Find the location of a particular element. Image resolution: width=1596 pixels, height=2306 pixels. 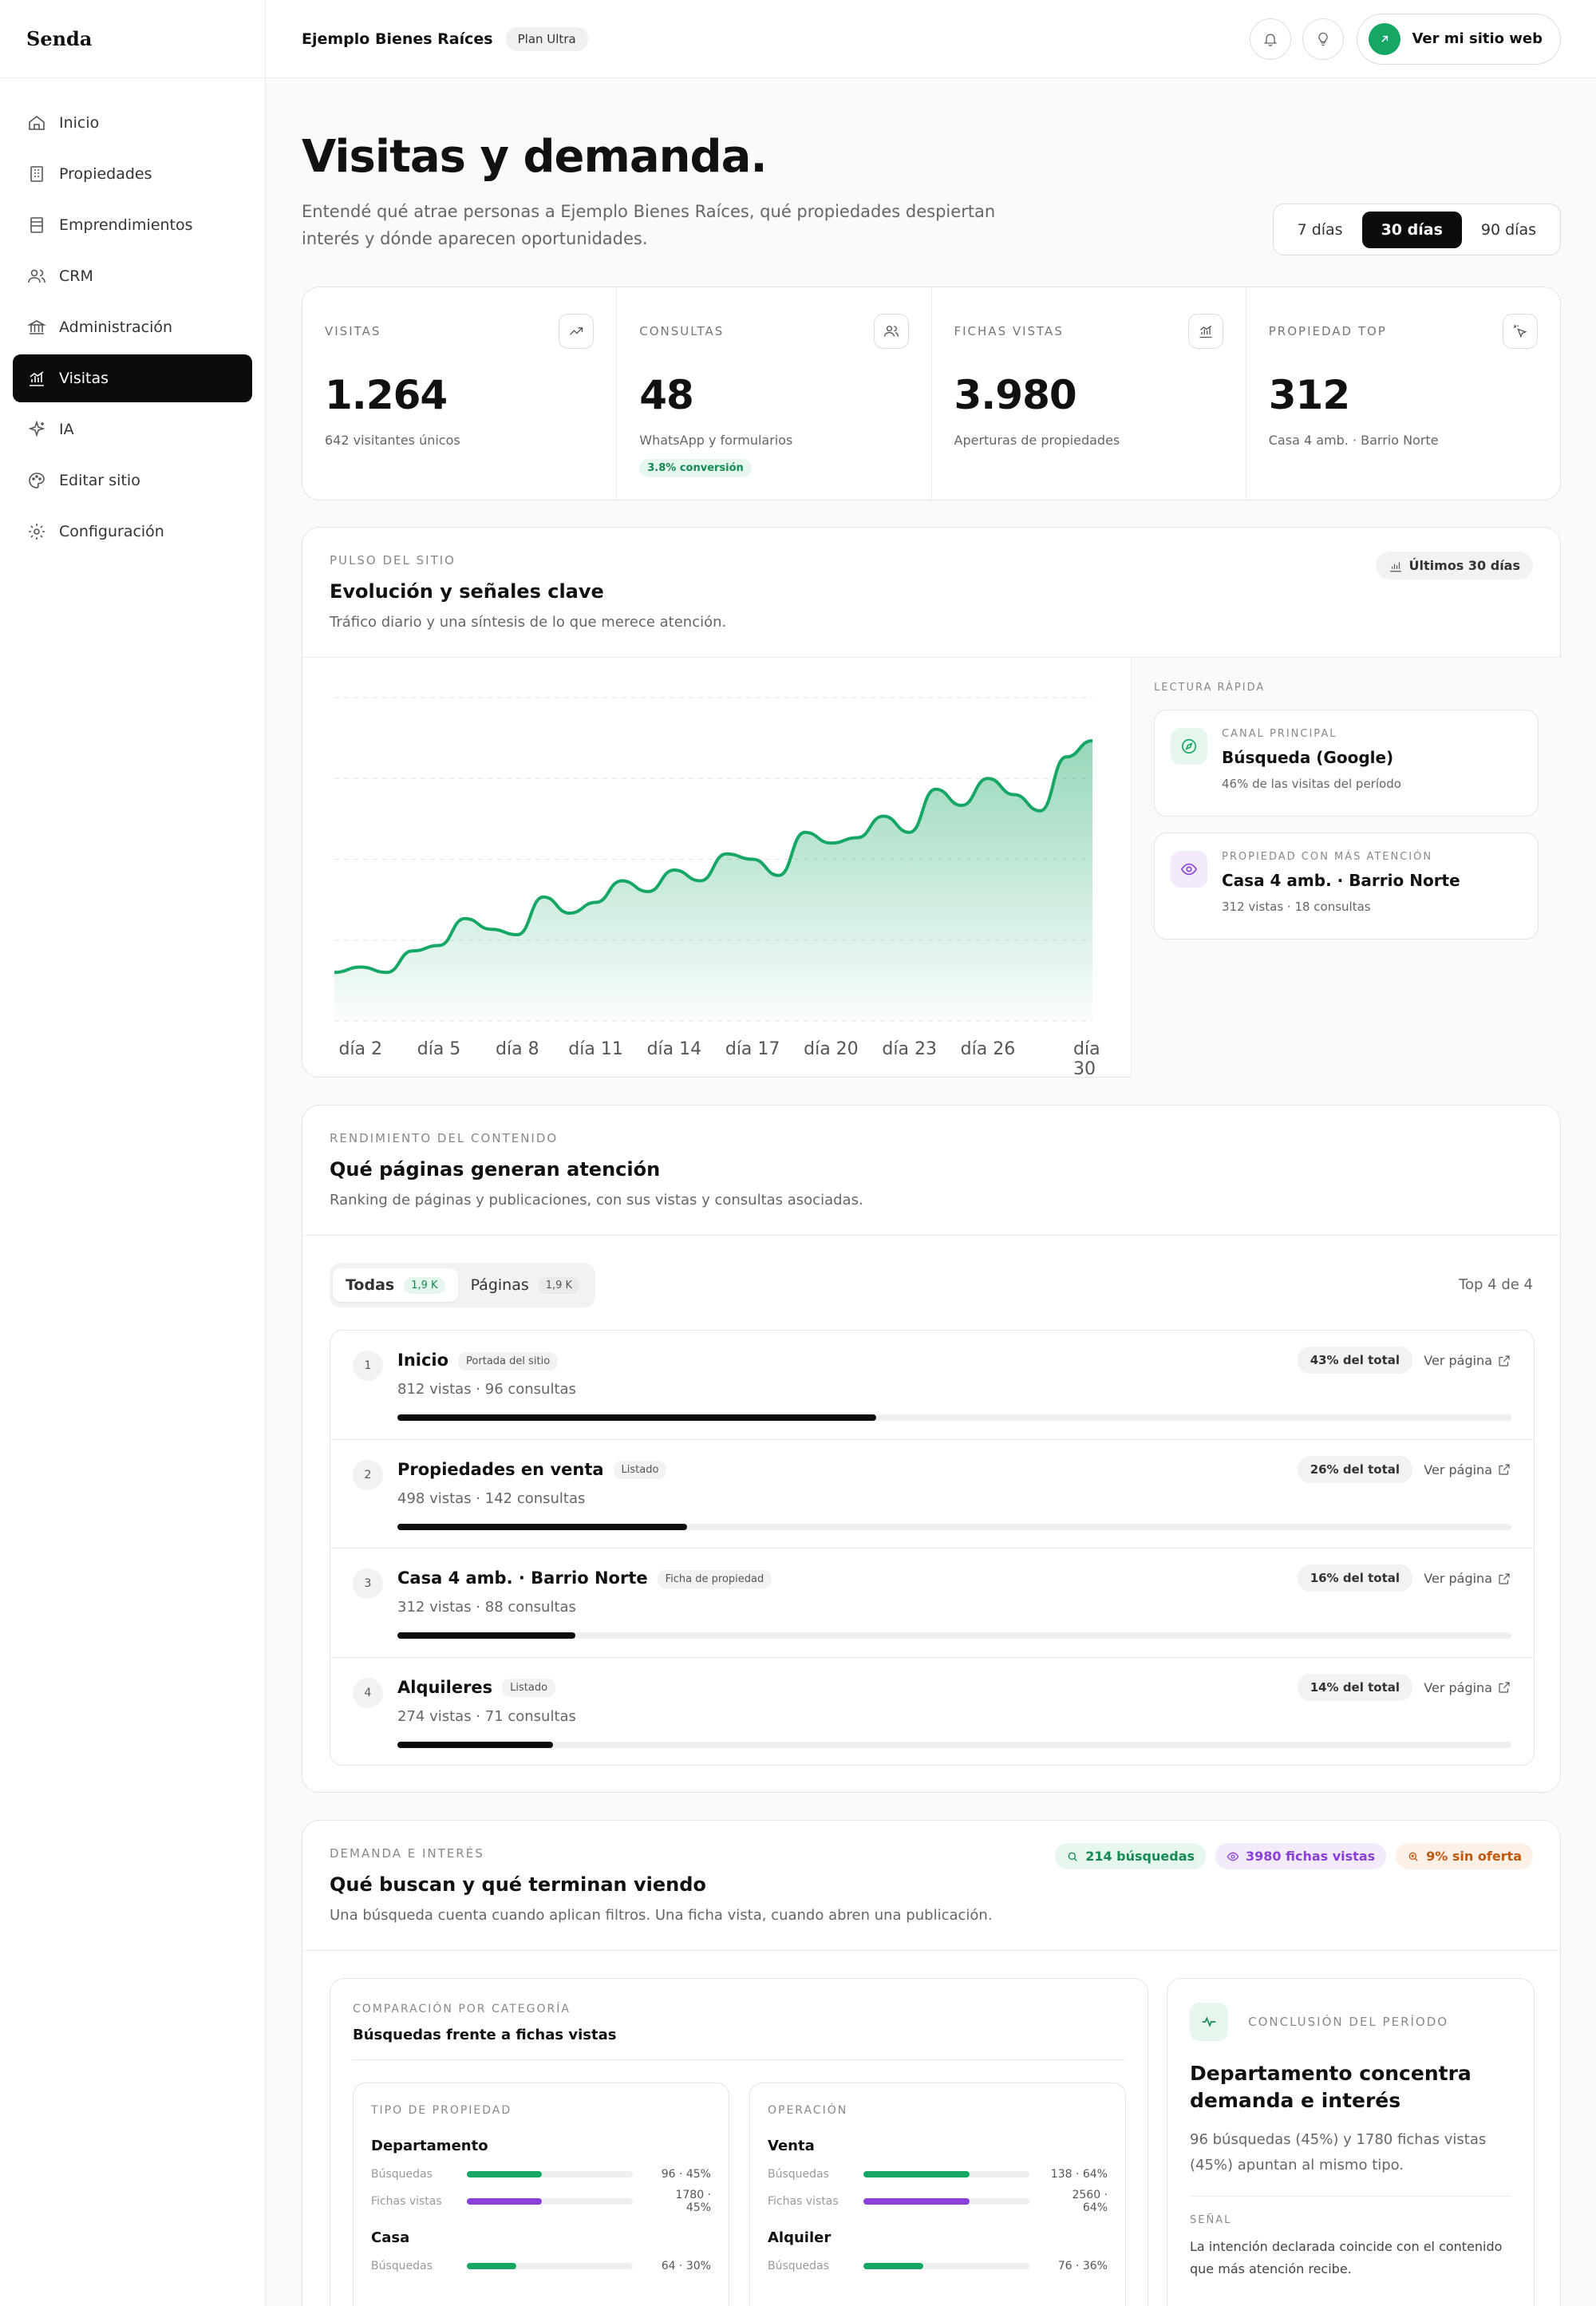

sidebar-item-emprendimientos: Emprendimientos is located at coordinates (132, 225).